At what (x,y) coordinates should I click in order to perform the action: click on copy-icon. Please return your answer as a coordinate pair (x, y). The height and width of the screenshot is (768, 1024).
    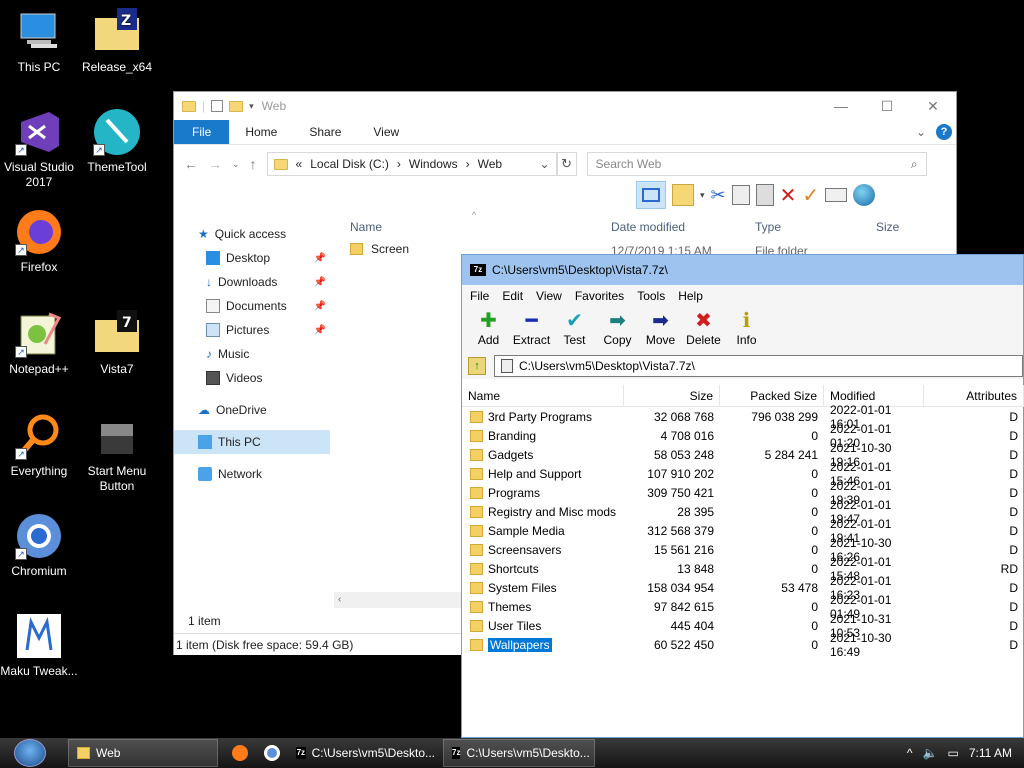
    Looking at the image, I should click on (740, 195).